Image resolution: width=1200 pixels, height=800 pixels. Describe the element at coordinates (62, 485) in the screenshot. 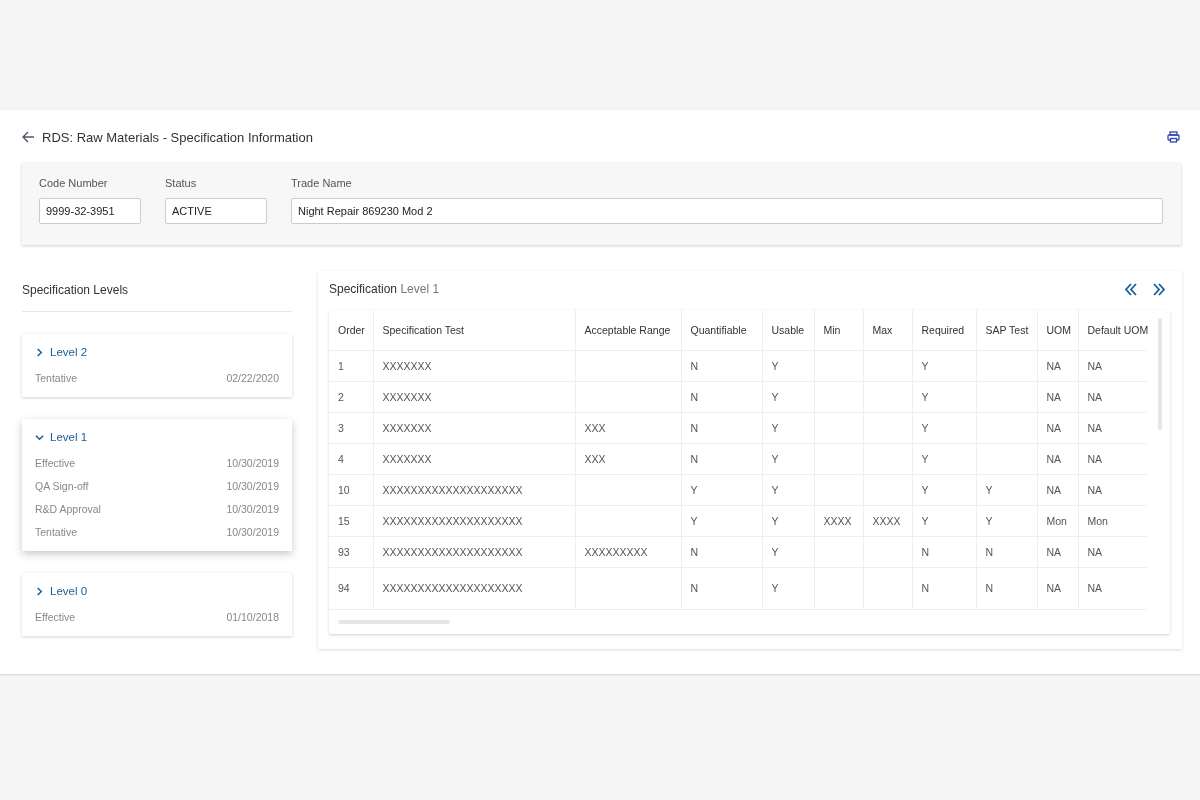

I see `event-label: QA Sign-off` at that location.